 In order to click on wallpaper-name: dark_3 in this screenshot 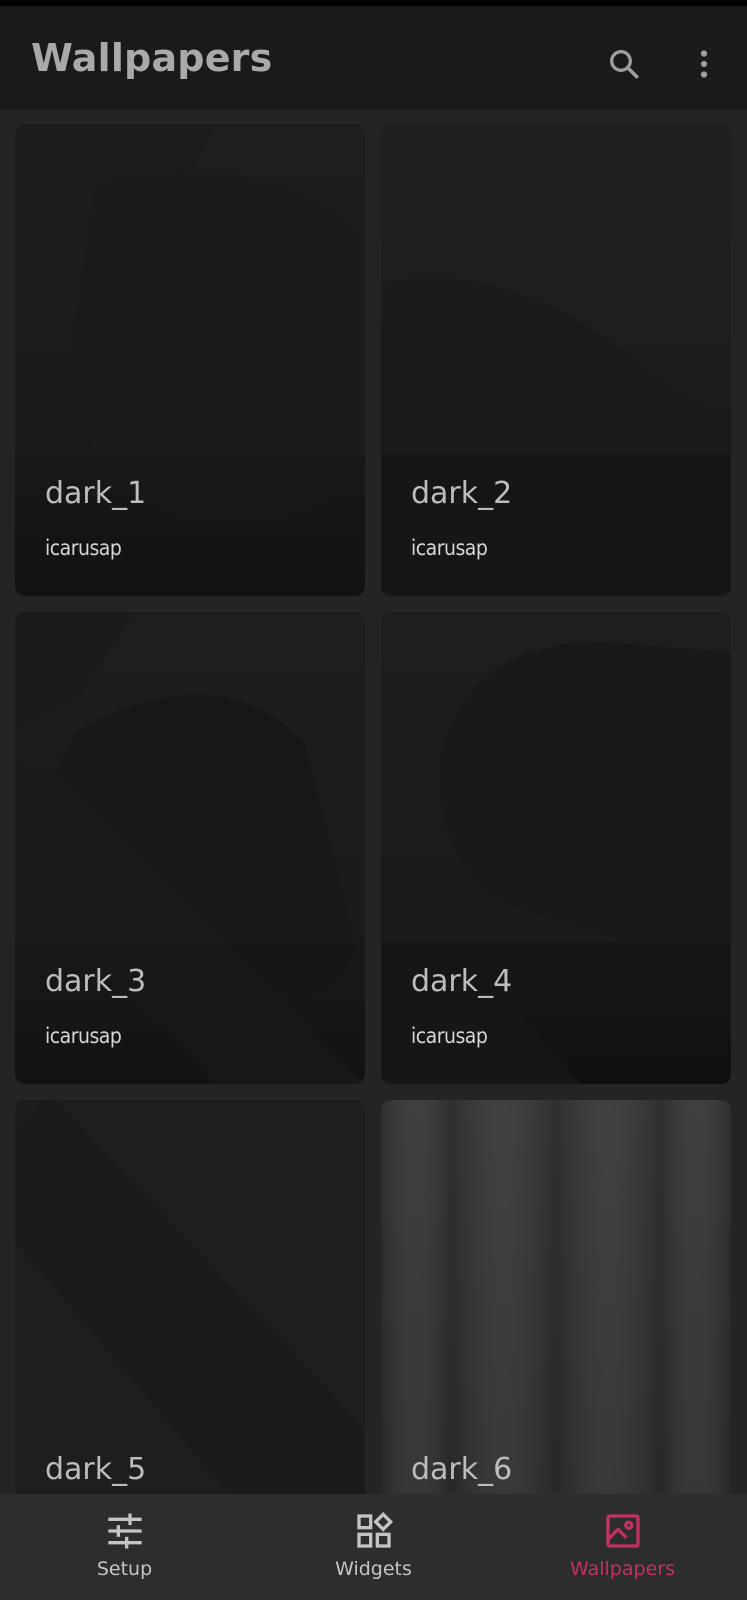, I will do `click(96, 981)`.